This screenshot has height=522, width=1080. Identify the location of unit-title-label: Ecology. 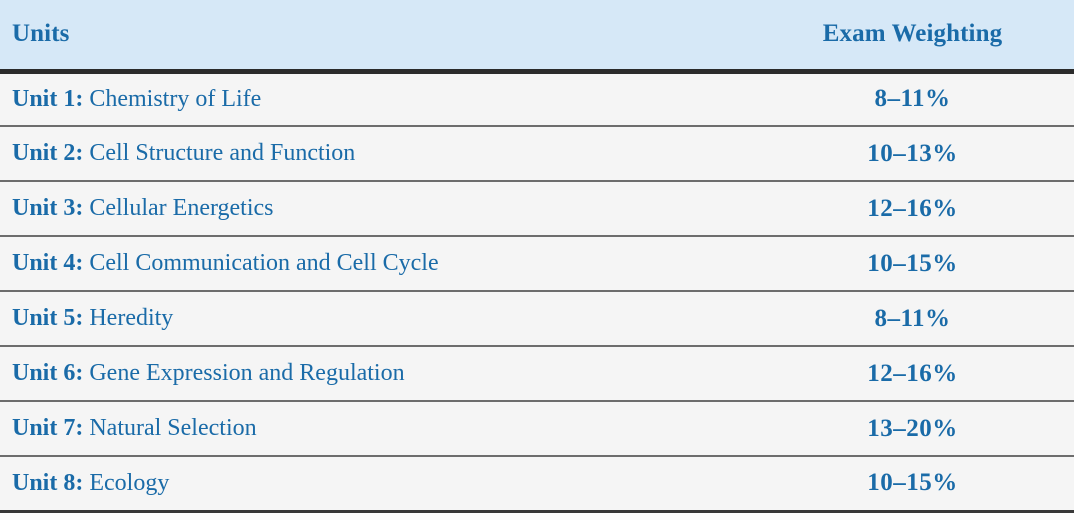
(129, 483).